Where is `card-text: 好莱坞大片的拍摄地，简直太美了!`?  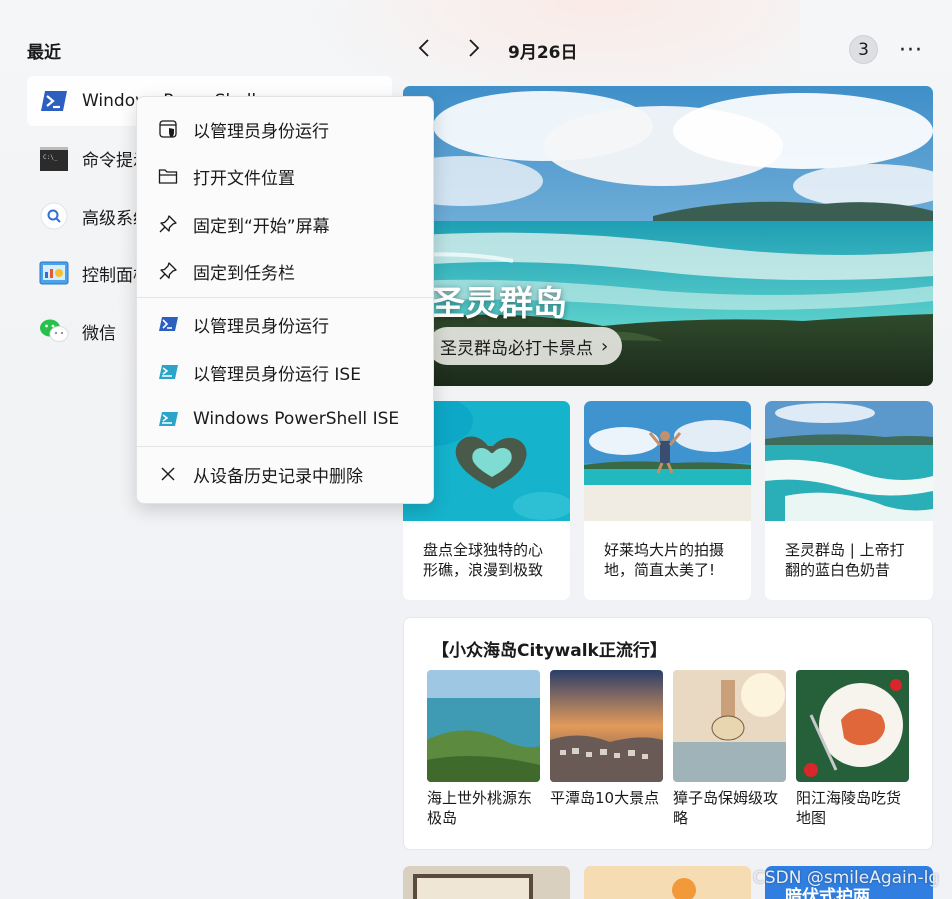
card-text: 好莱坞大片的拍摄地，简直太美了! is located at coordinates (664, 560).